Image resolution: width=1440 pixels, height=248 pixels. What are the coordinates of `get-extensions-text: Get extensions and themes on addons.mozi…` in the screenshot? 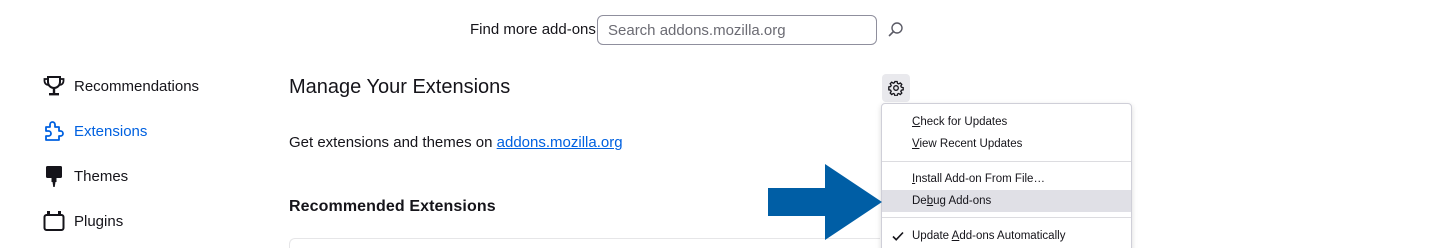 It's located at (456, 142).